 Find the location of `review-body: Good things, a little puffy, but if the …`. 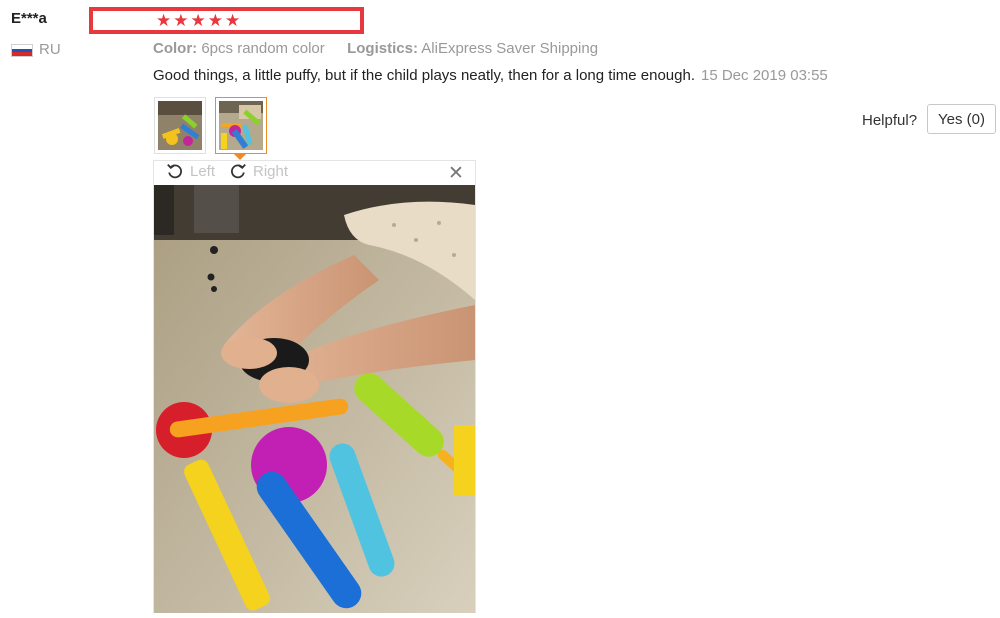

review-body: Good things, a little puffy, but if the … is located at coordinates (490, 75).